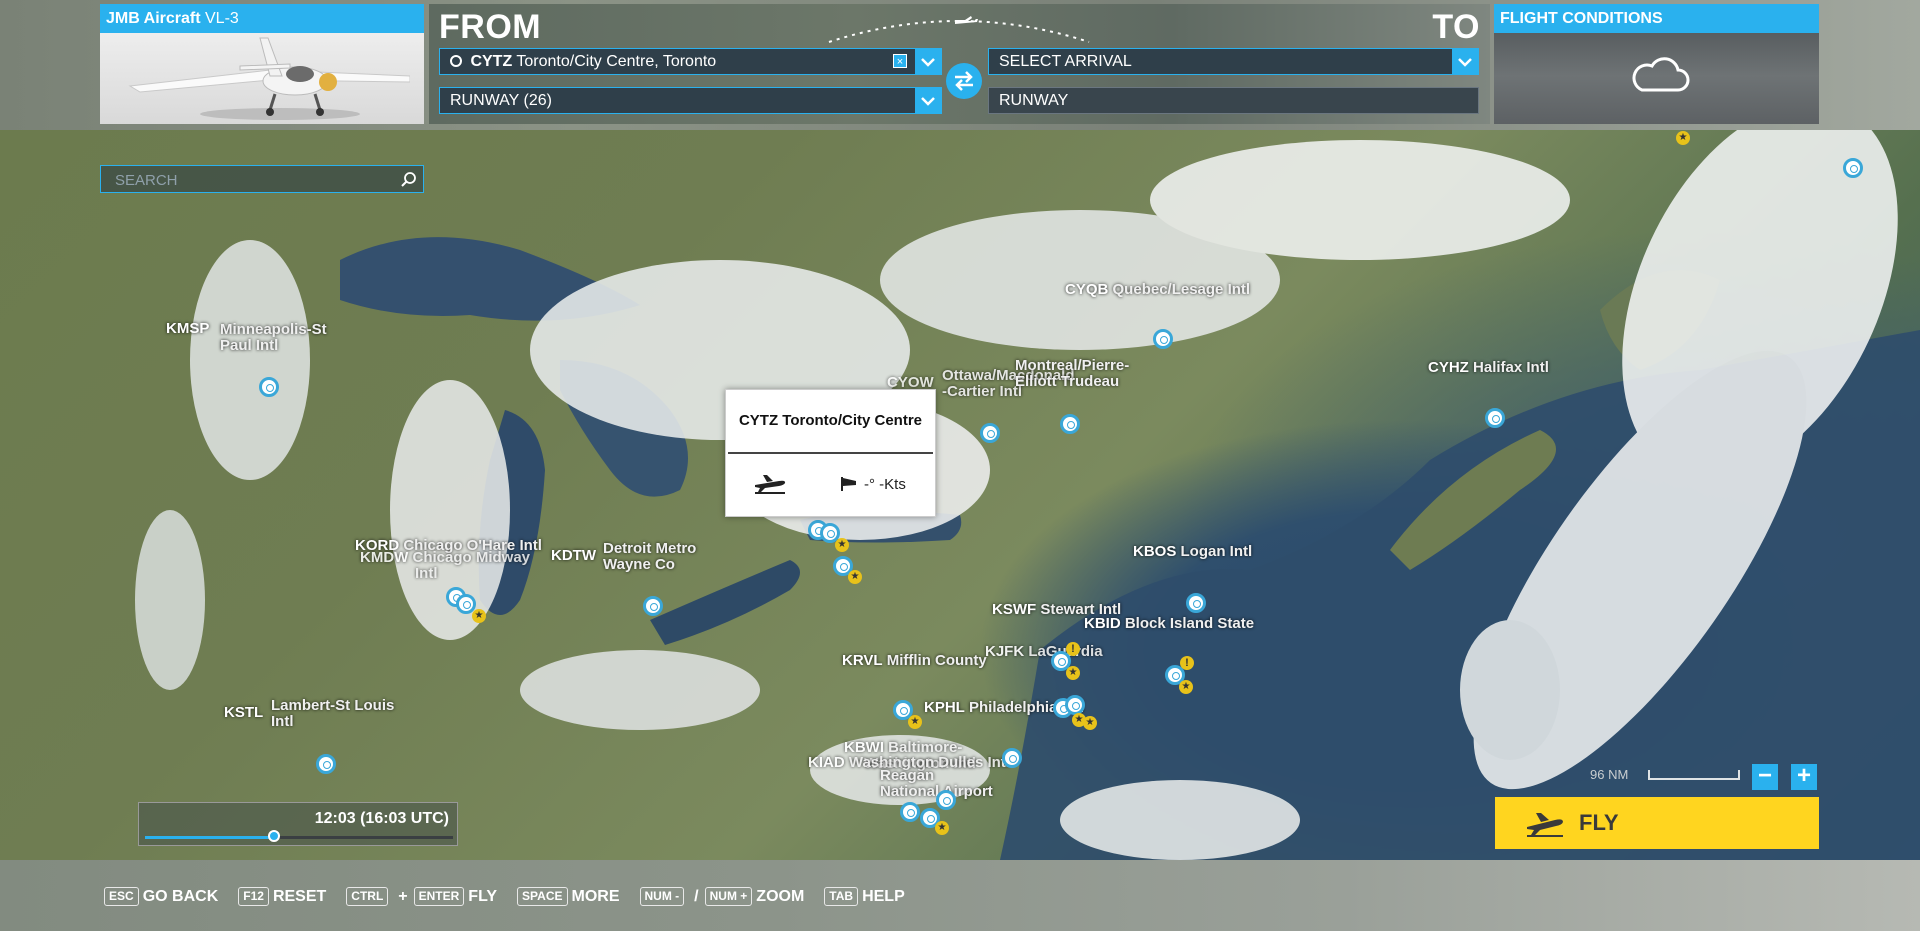 Image resolution: width=1920 pixels, height=931 pixels. What do you see at coordinates (722, 896) in the screenshot?
I see `shortcut-zoom: NUM - / NUM + ZOOM` at bounding box center [722, 896].